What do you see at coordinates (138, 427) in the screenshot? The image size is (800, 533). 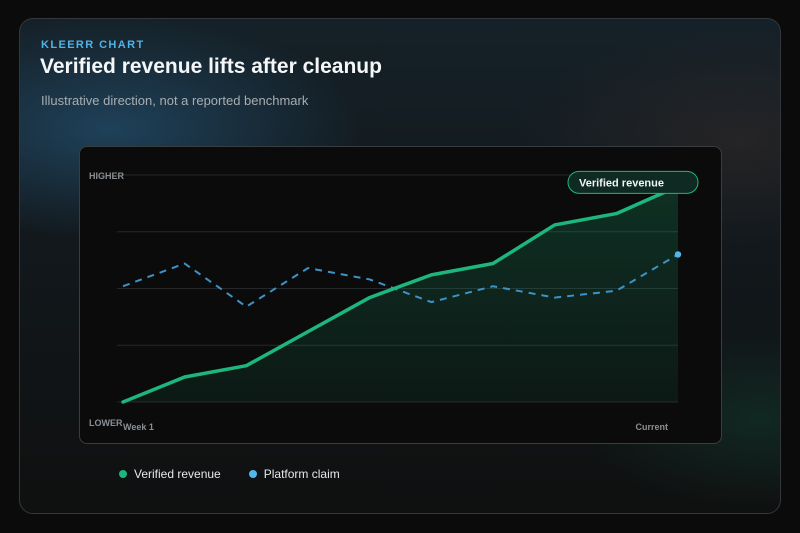 I see `x-tick-label: Week 1` at bounding box center [138, 427].